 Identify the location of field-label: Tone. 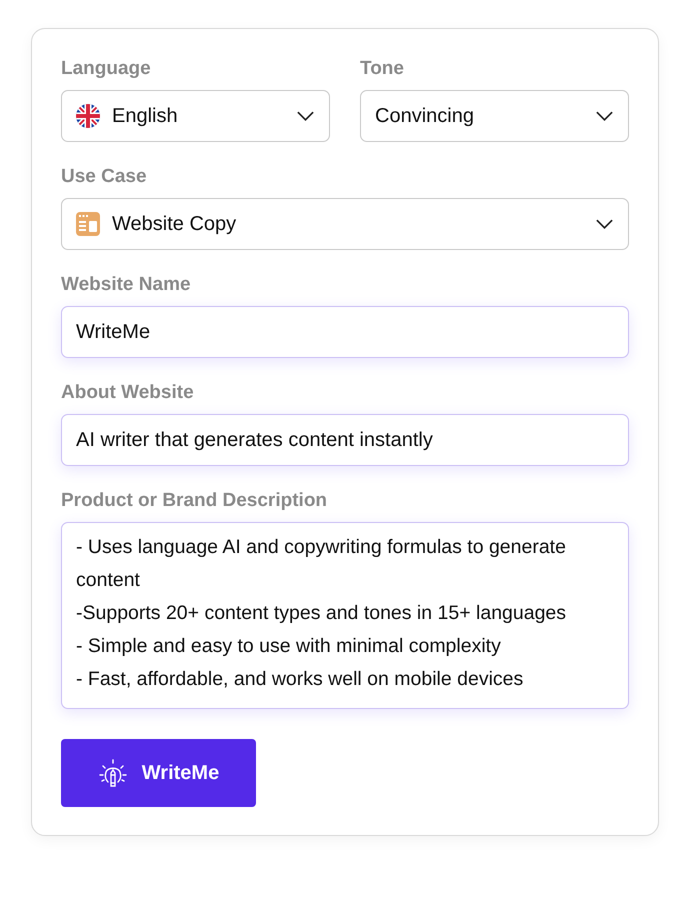
(382, 69).